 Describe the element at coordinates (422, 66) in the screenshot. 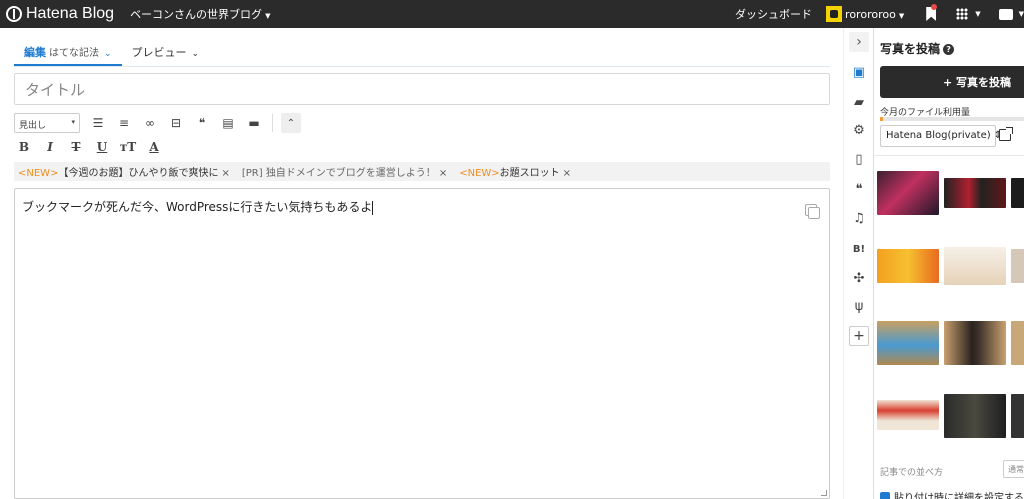

I see `tab-underline` at that location.